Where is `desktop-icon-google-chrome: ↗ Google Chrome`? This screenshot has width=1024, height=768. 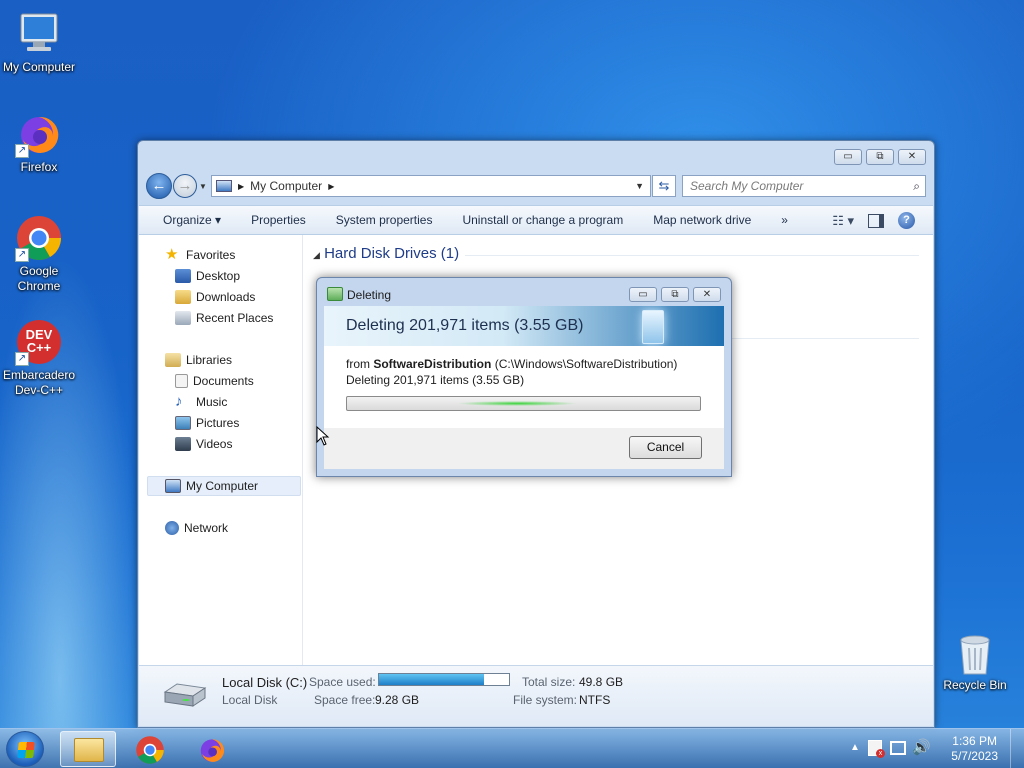 desktop-icon-google-chrome: ↗ Google Chrome is located at coordinates (39, 254).